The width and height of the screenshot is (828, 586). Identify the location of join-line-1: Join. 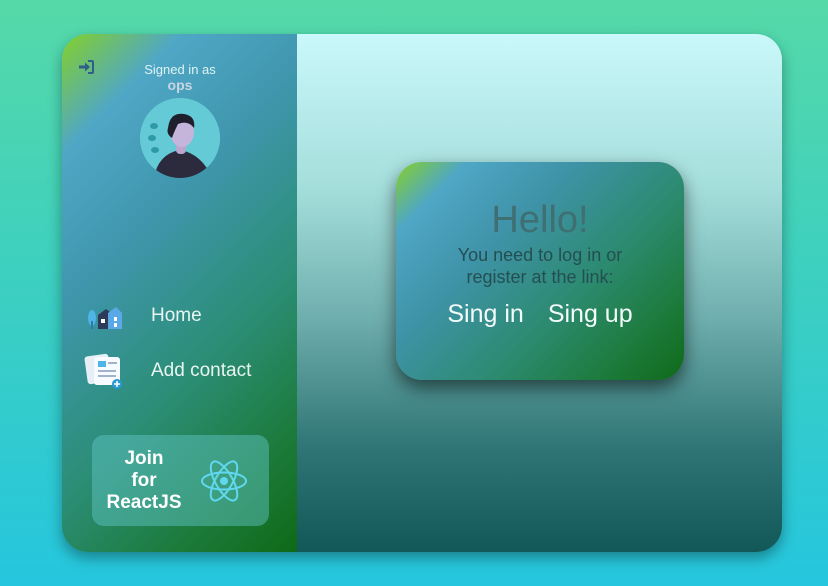
(144, 458).